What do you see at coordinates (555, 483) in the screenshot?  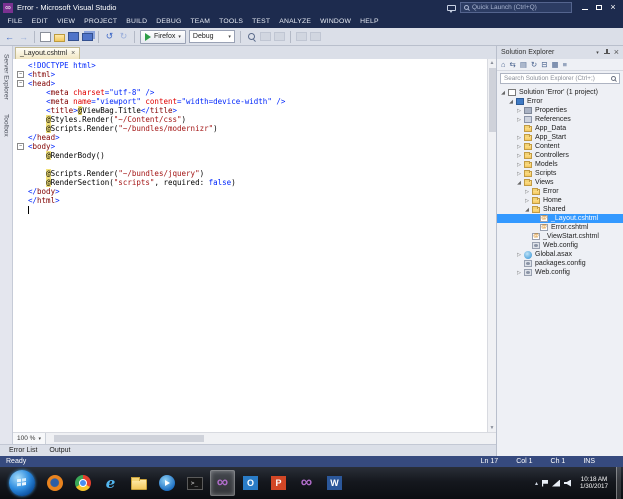 I see `network-icon` at bounding box center [555, 483].